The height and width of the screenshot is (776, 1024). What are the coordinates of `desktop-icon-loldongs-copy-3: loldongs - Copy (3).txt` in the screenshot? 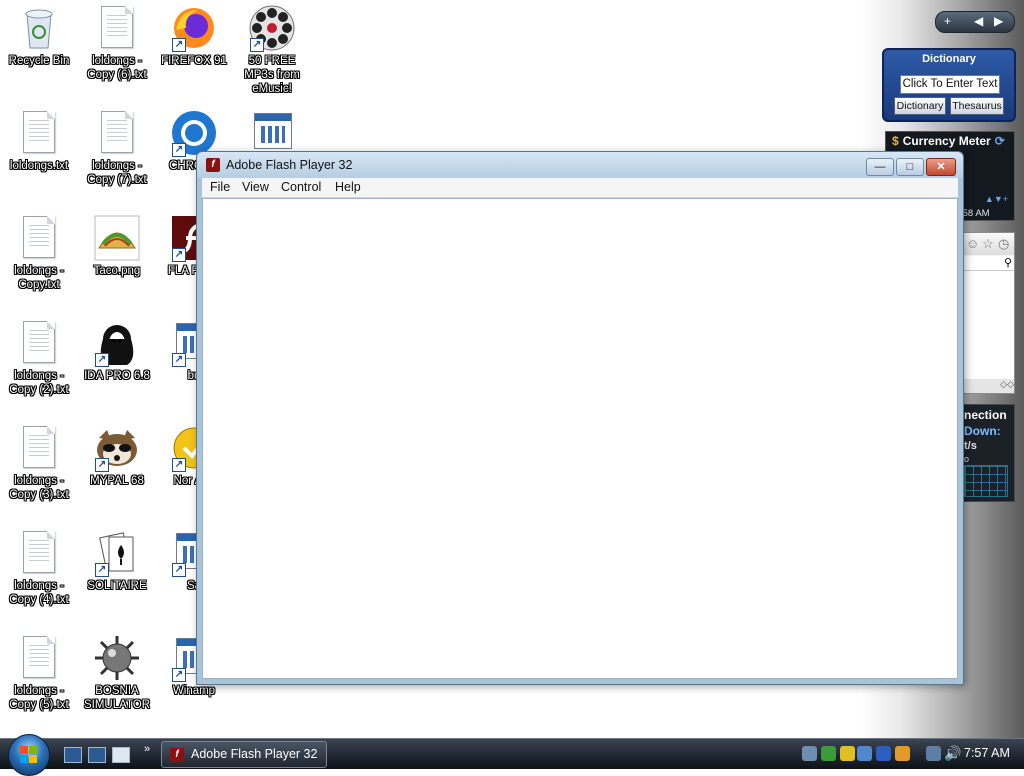 It's located at (39, 463).